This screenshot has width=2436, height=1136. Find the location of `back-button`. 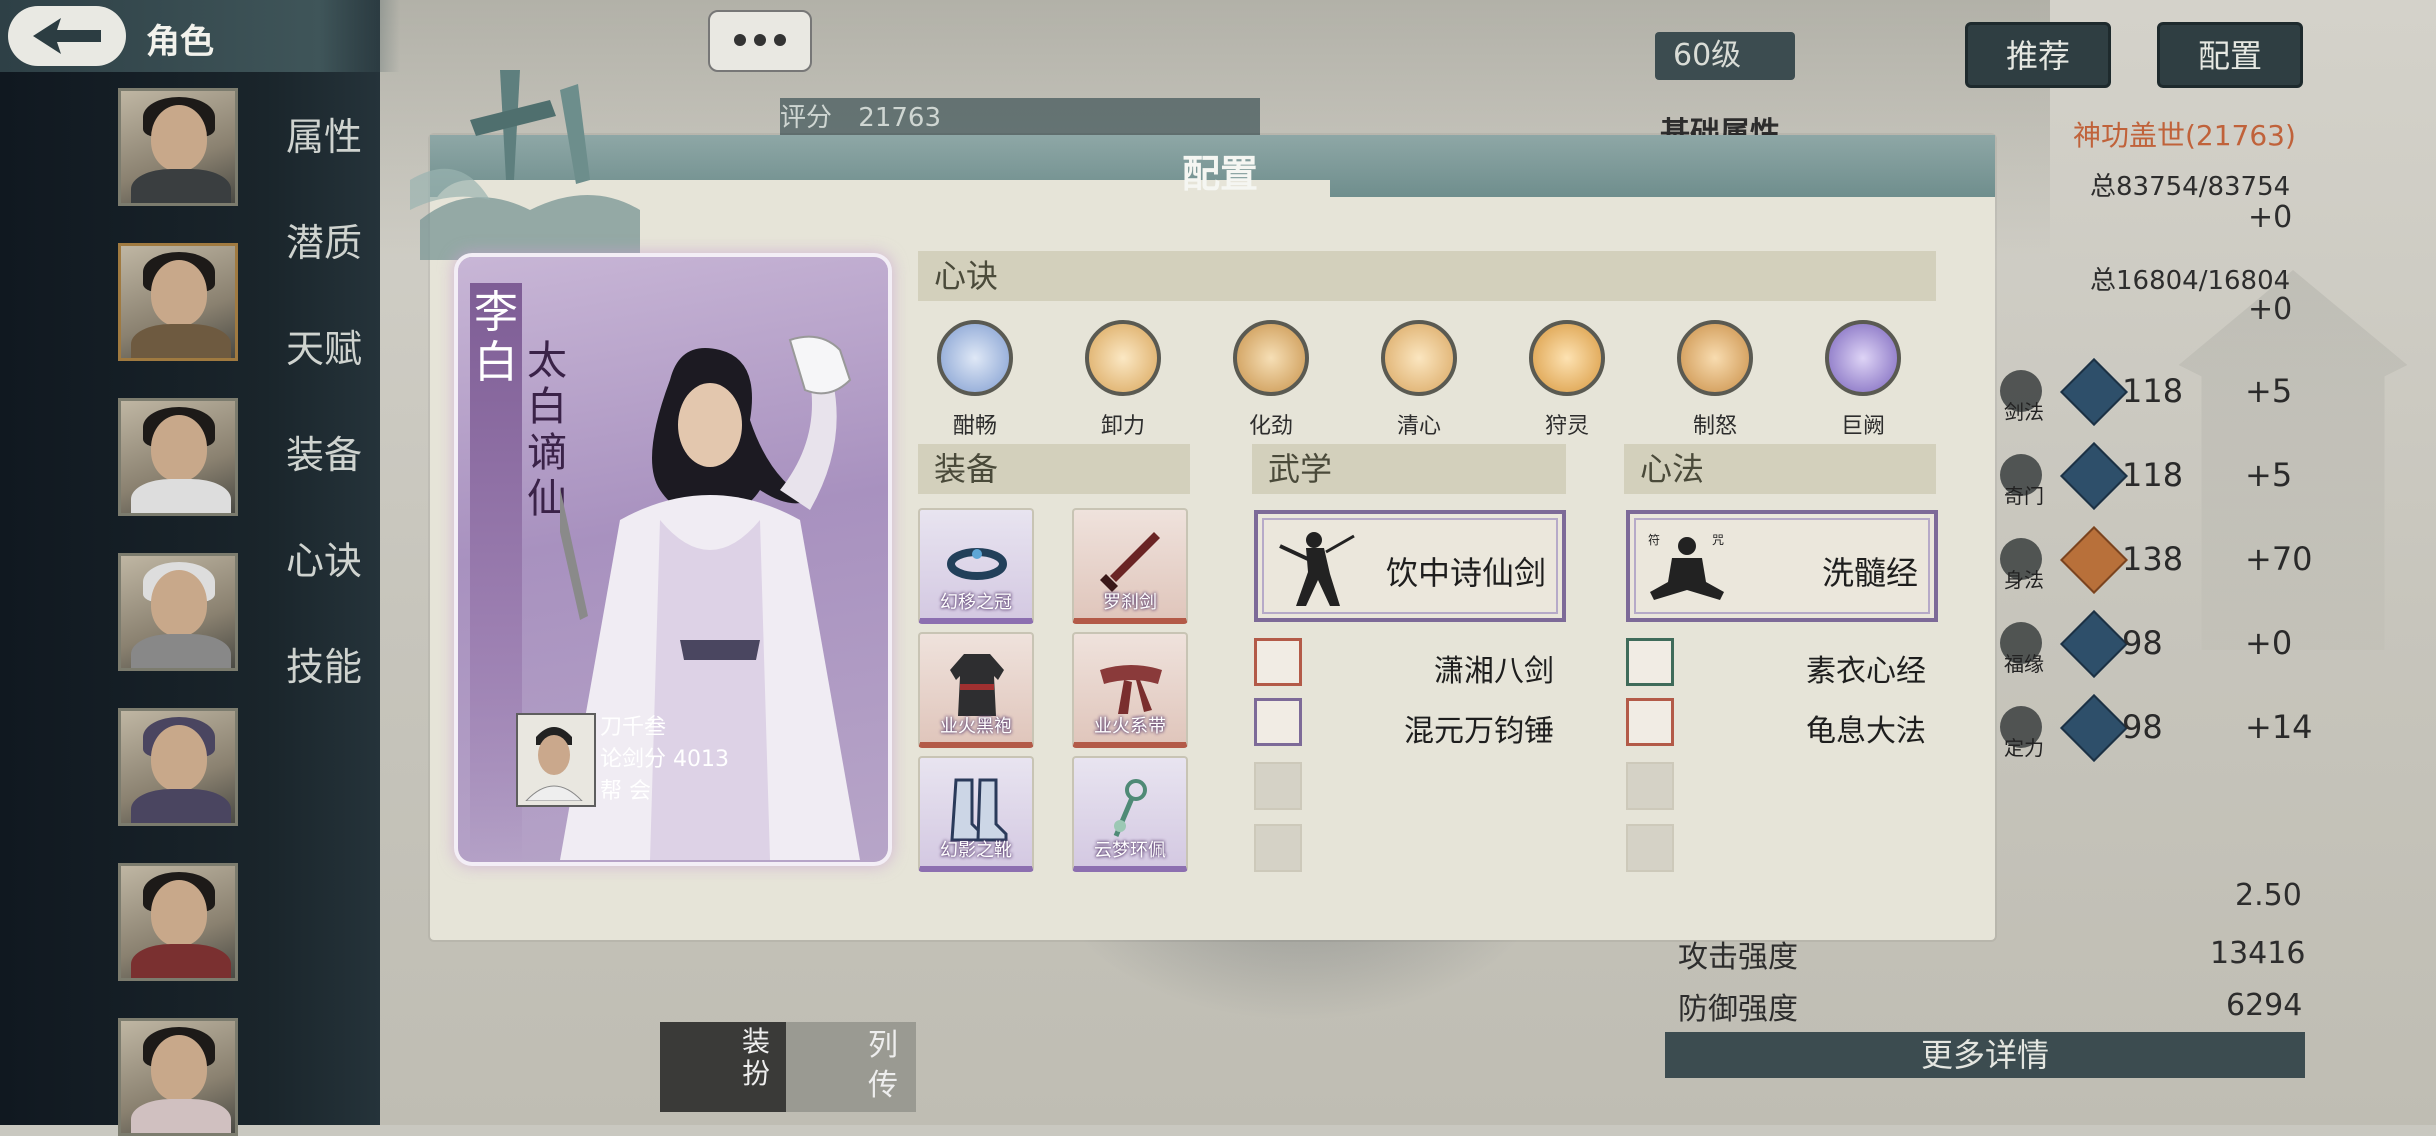

back-button is located at coordinates (67, 36).